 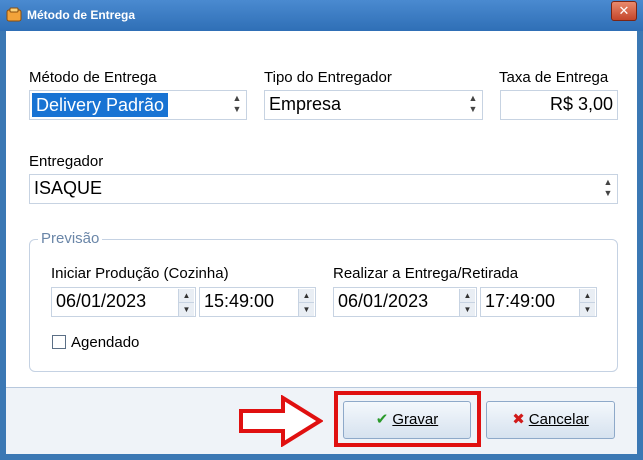 I want to click on tipo-label: Tipo do Entregador, so click(x=328, y=77).